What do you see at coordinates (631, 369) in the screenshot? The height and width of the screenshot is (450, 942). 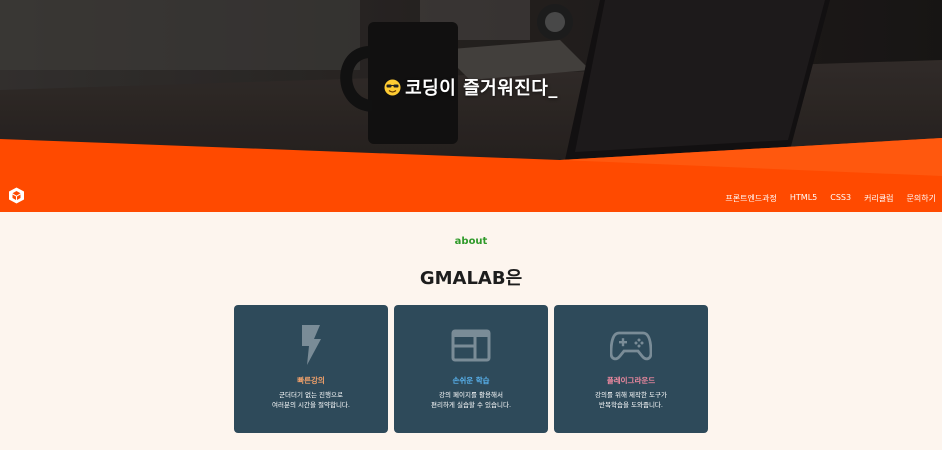 I see `feature-card-playground: 플레이그라운드 강의를 위해 제작한 도구가 반복학습을 도와줍니다.` at bounding box center [631, 369].